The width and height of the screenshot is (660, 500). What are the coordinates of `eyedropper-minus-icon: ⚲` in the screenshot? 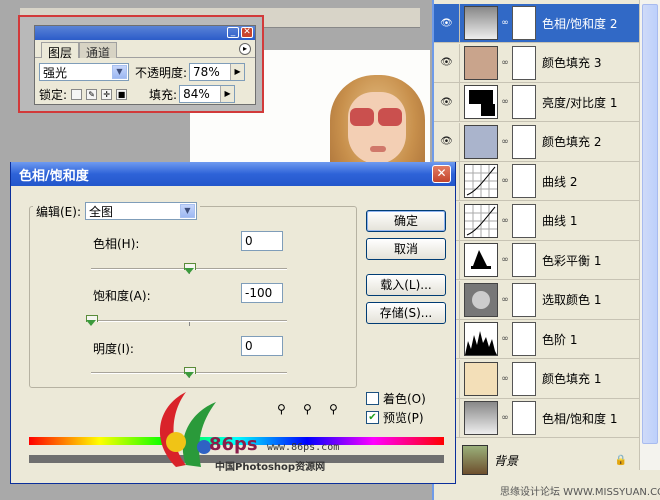 It's located at (337, 410).